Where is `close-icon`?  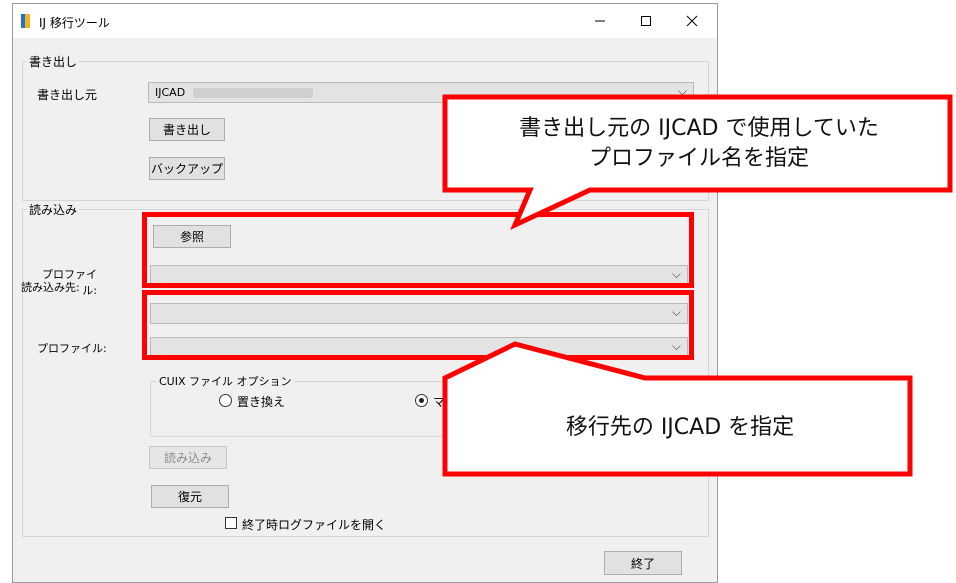 close-icon is located at coordinates (692, 21).